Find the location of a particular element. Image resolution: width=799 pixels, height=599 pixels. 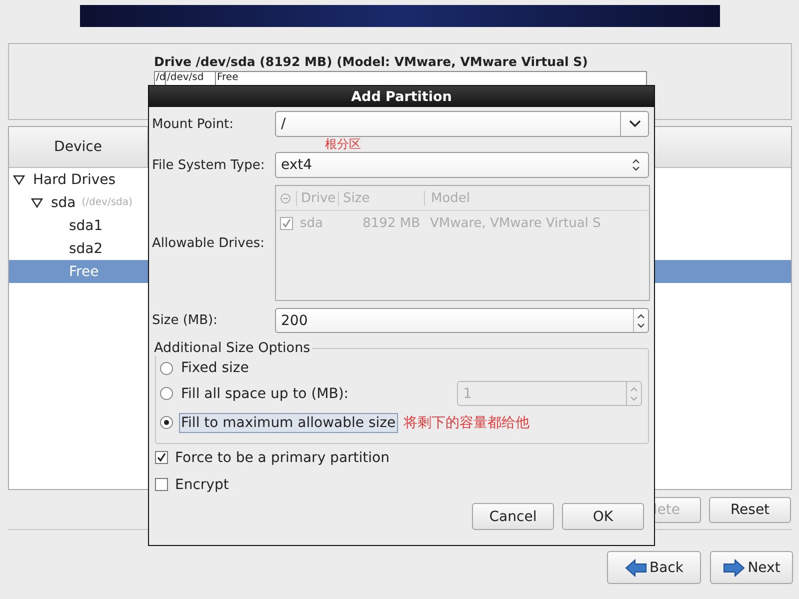

device-path: (/dev/sda) is located at coordinates (107, 202).